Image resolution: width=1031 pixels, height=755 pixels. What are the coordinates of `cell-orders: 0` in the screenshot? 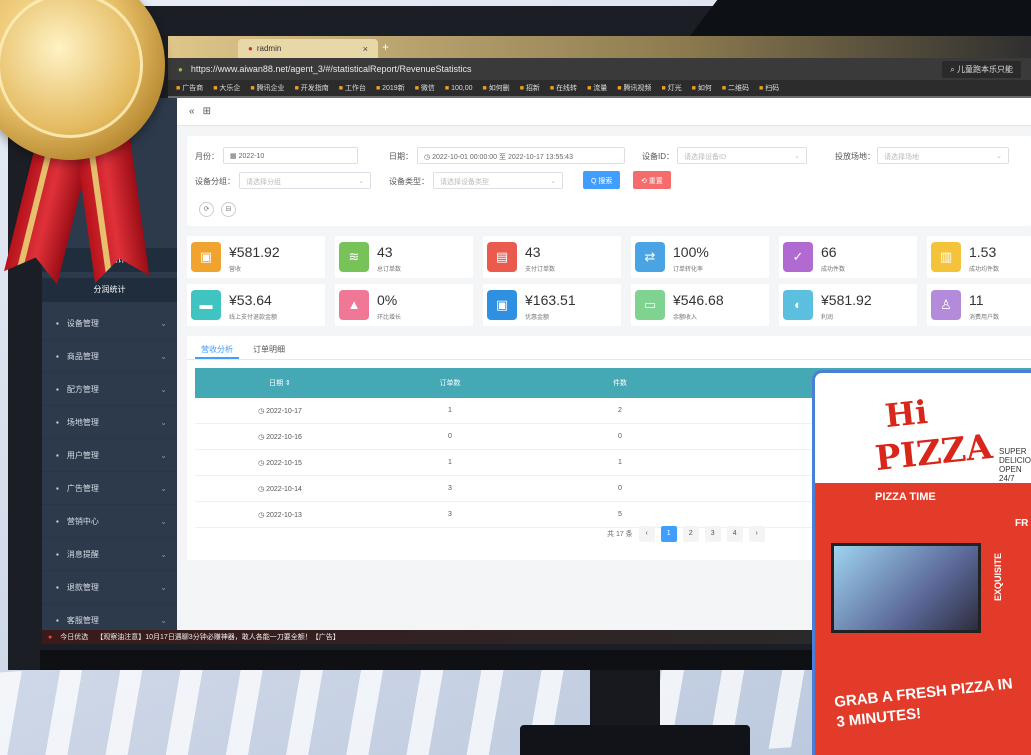 It's located at (450, 436).